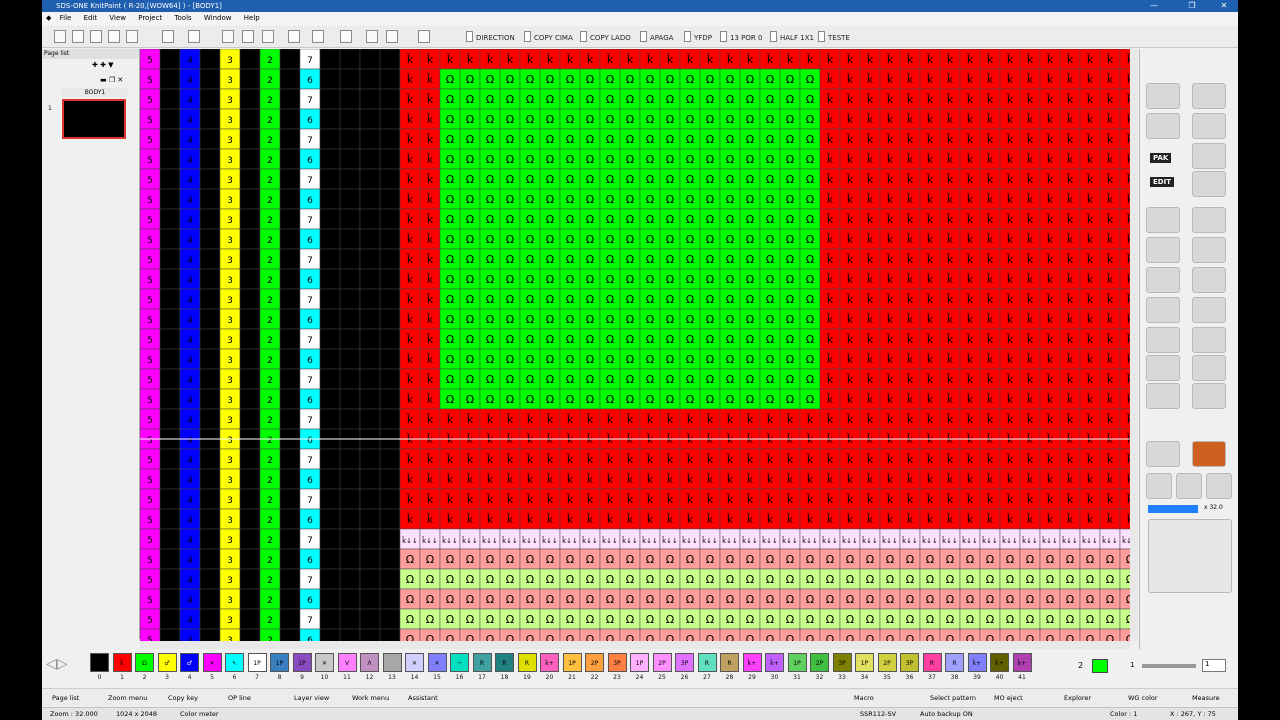 The width and height of the screenshot is (1280, 720). I want to click on macro-copy-cima: COPY CIMA, so click(548, 37).